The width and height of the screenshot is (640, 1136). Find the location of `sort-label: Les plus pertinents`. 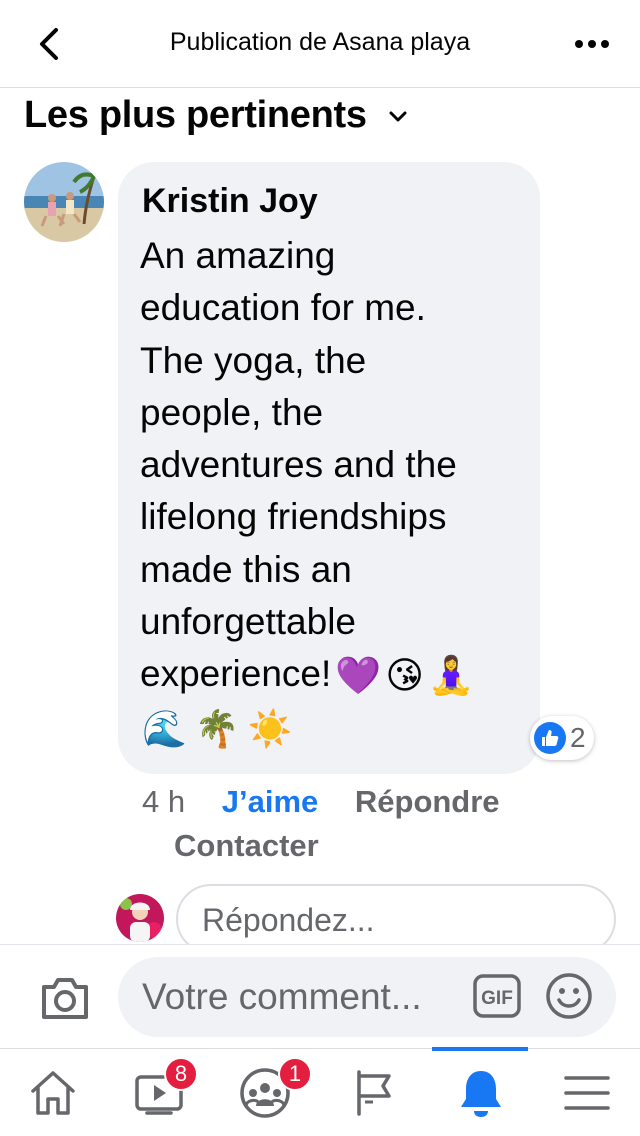

sort-label: Les plus pertinents is located at coordinates (195, 114).